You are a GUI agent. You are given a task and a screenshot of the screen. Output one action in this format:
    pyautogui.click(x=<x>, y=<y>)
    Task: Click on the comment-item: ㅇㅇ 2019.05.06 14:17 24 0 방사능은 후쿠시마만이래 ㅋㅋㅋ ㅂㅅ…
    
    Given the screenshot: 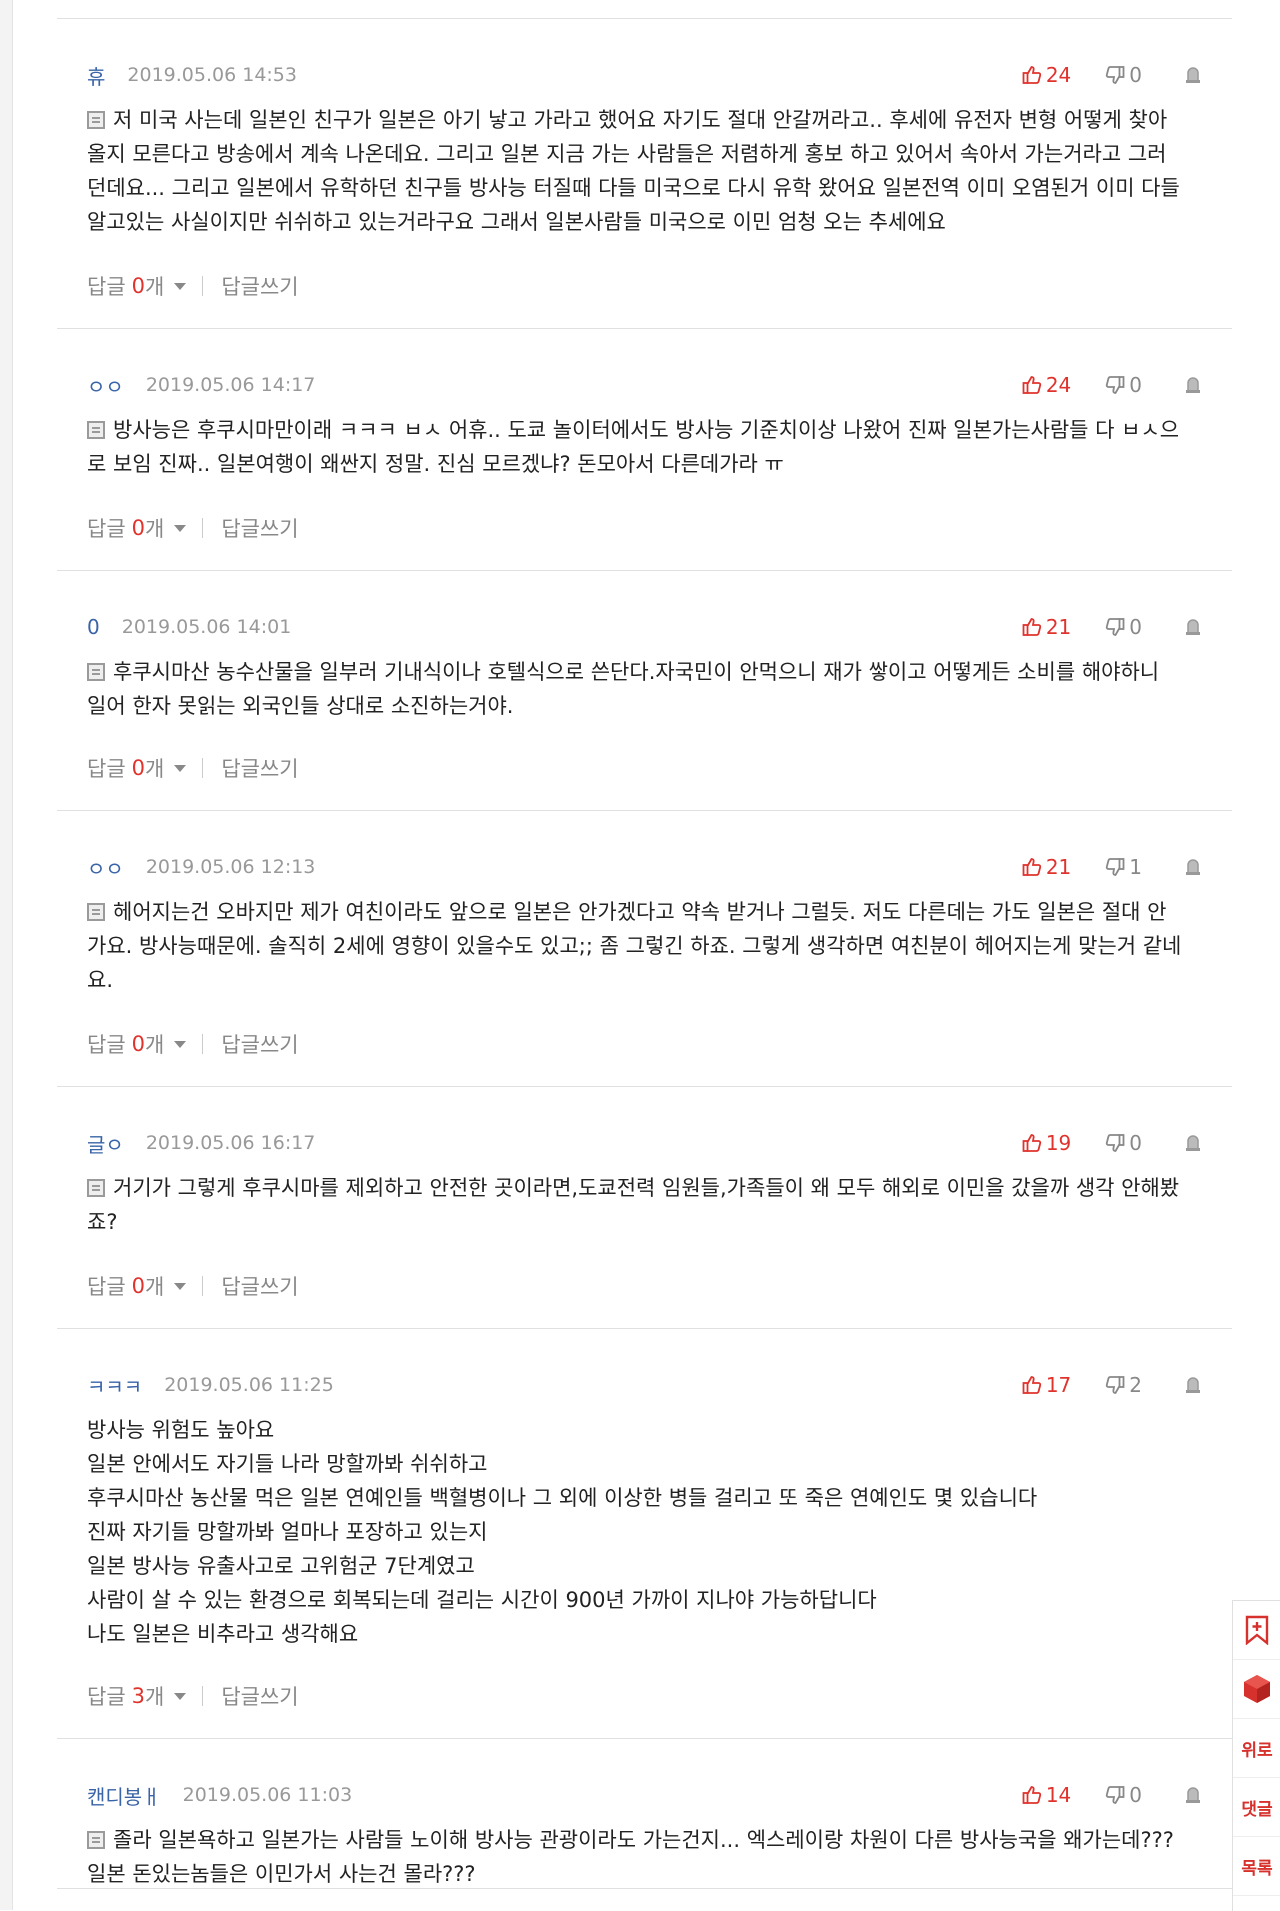 What is the action you would take?
    pyautogui.click(x=644, y=450)
    